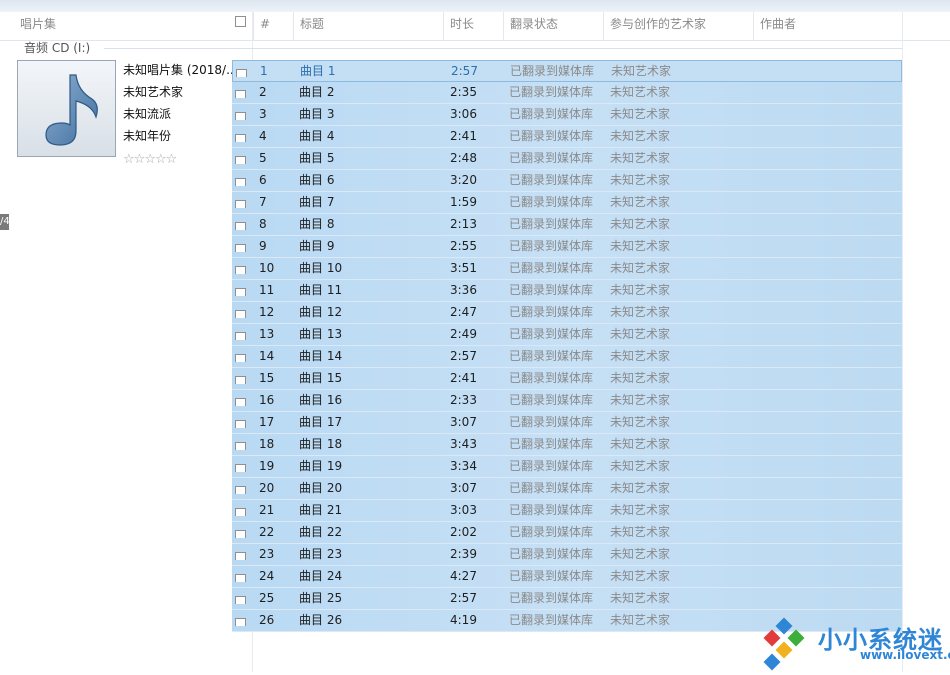 The width and height of the screenshot is (950, 675). I want to click on track-title: 曲目 3, so click(316, 115).